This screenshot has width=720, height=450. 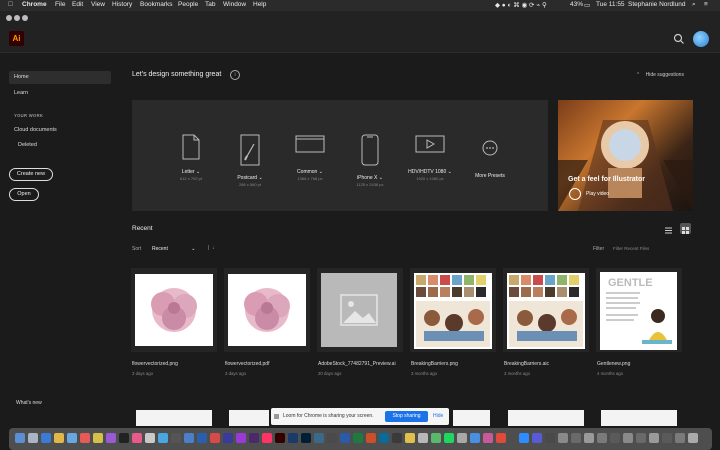 What do you see at coordinates (625, 155) in the screenshot?
I see `promo-card: Get a feel for Illustrator Play video` at bounding box center [625, 155].